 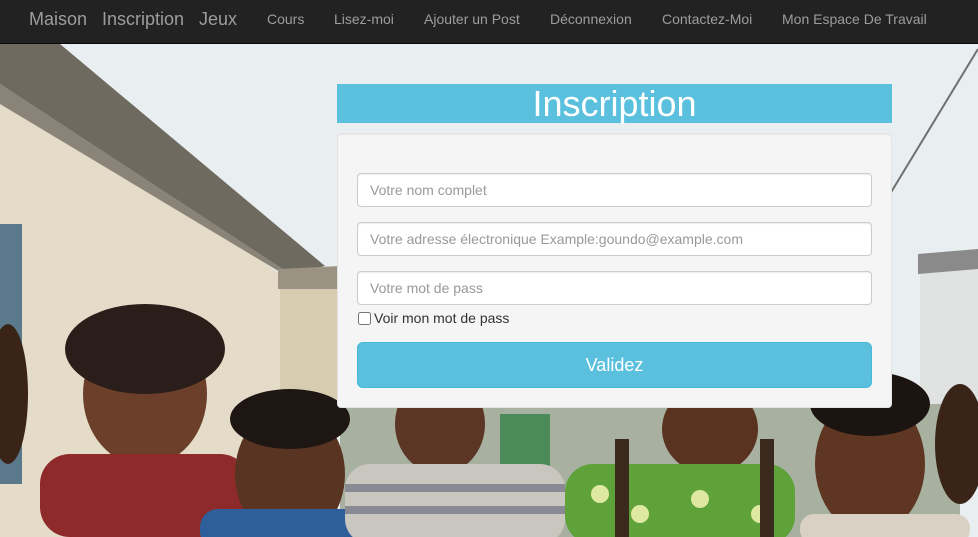 I want to click on full-name-input, so click(x=614, y=190).